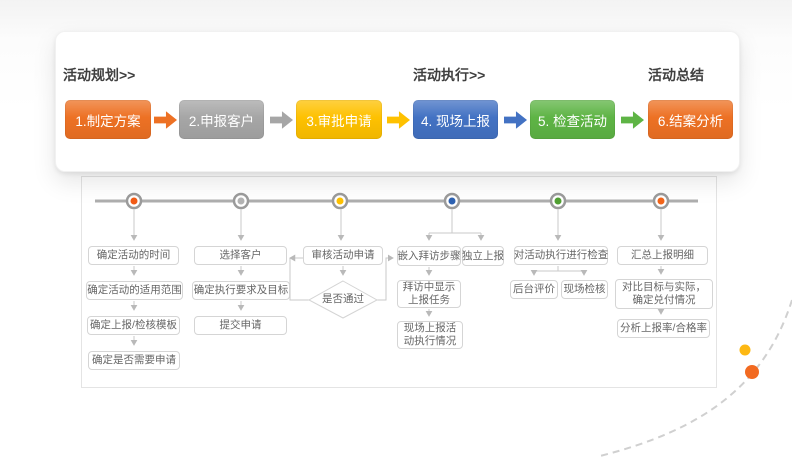  What do you see at coordinates (752, 372) in the screenshot?
I see `decorative-dot-large` at bounding box center [752, 372].